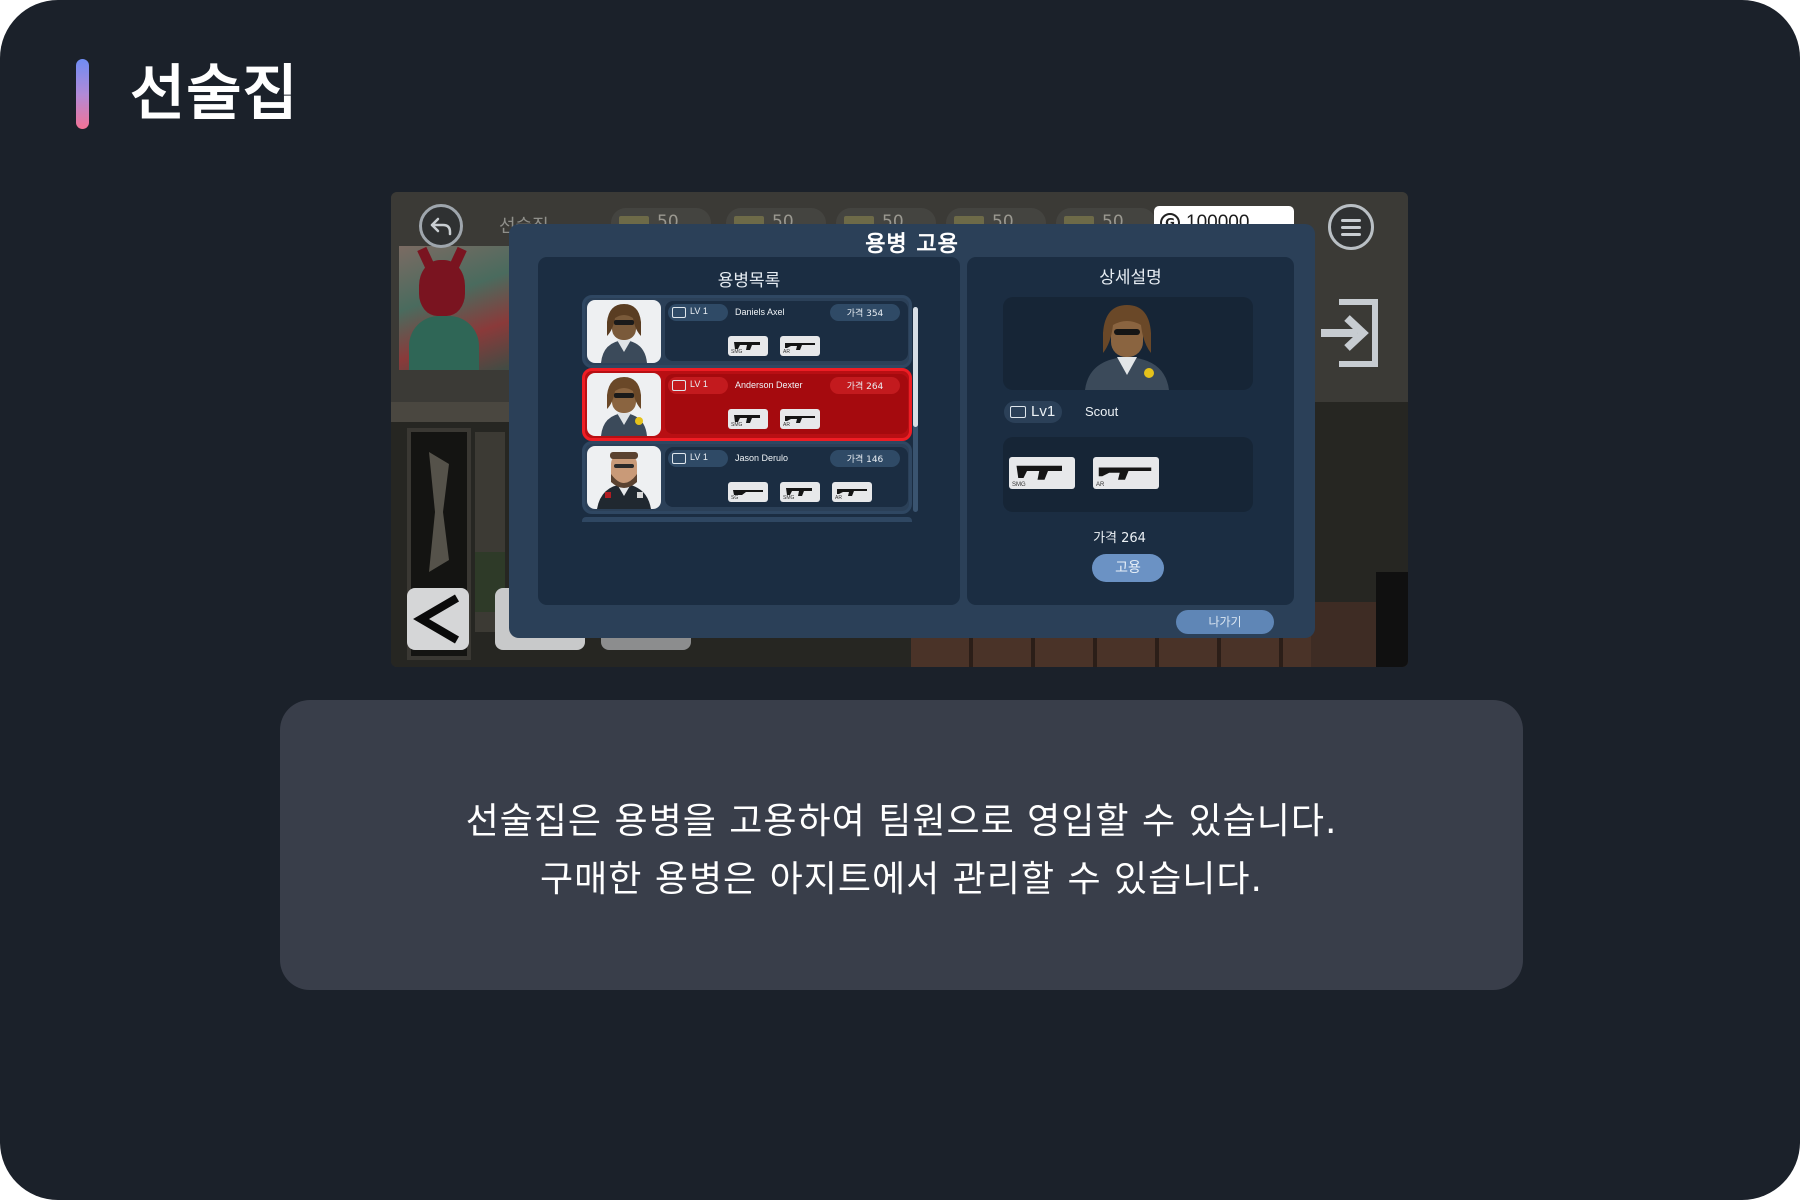  I want to click on shotgun-icon: SG, so click(748, 492).